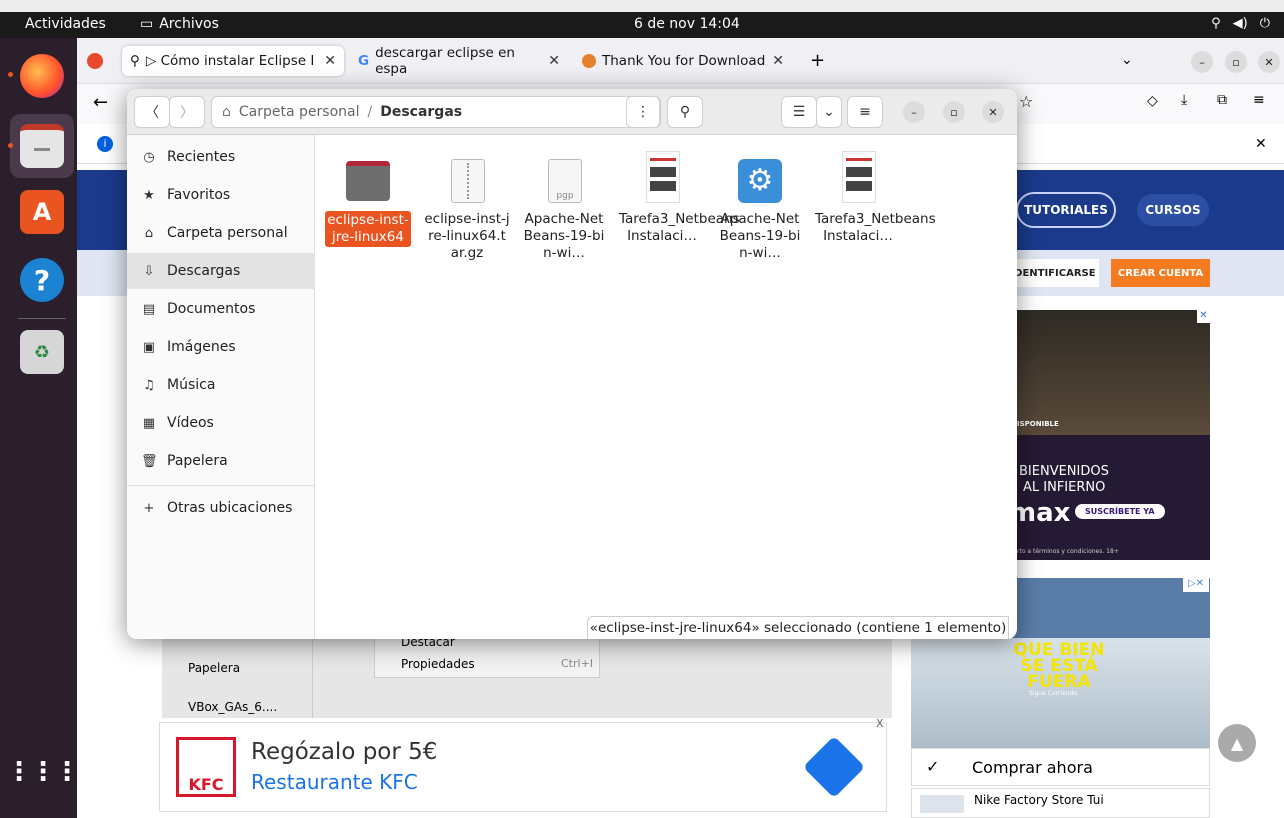 Image resolution: width=1284 pixels, height=818 pixels. Describe the element at coordinates (221, 347) in the screenshot. I see `sidebar-item-imagenes: ▣ Imágenes` at that location.